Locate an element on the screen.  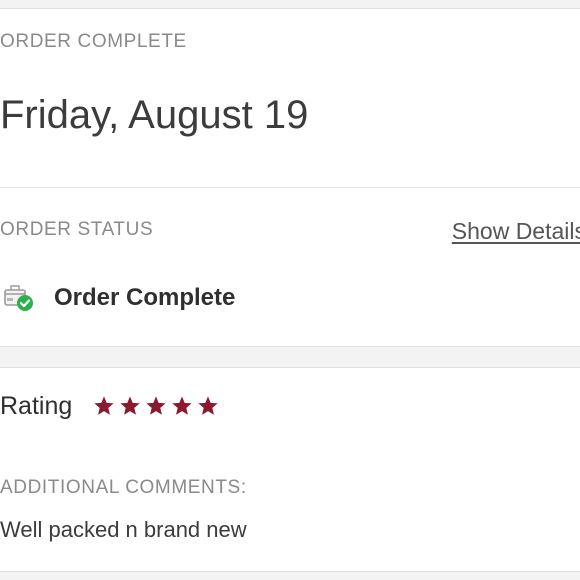
section-divider is located at coordinates (290, 187).